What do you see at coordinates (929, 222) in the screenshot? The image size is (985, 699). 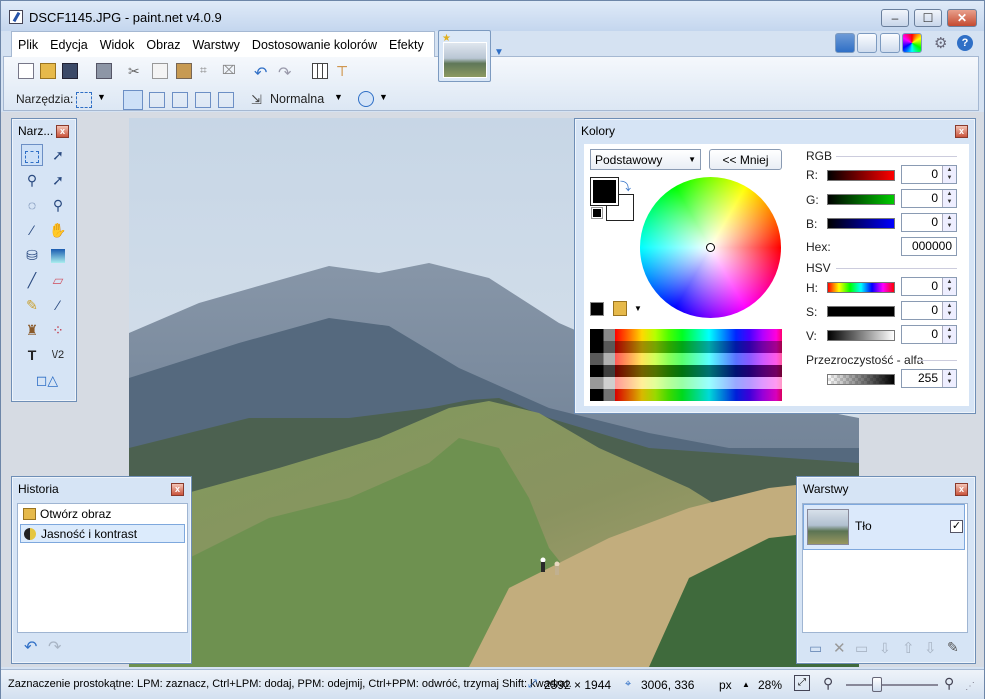 I see `blue-input: 0 ▲ ▼` at bounding box center [929, 222].